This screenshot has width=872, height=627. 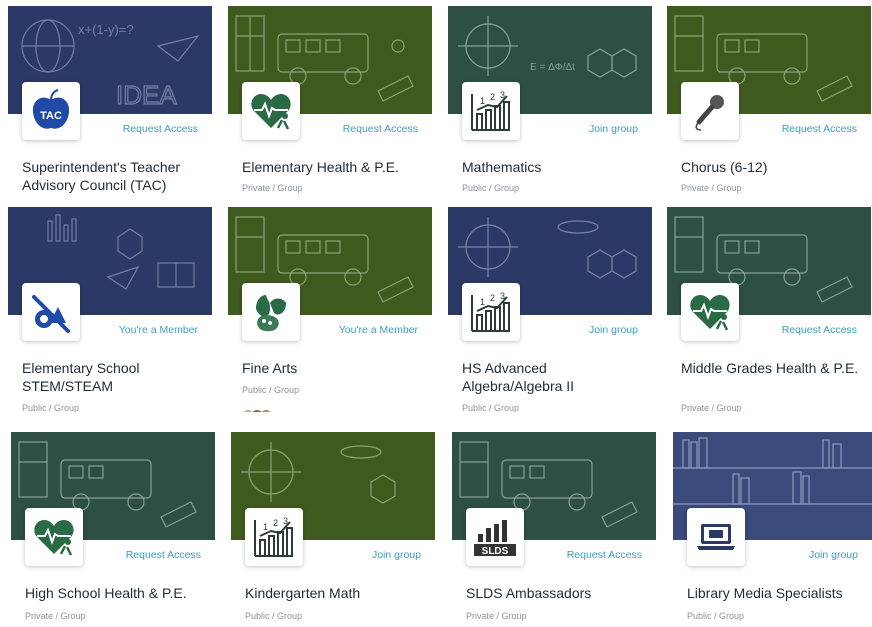 I want to click on member-avatars, so click(x=272, y=410).